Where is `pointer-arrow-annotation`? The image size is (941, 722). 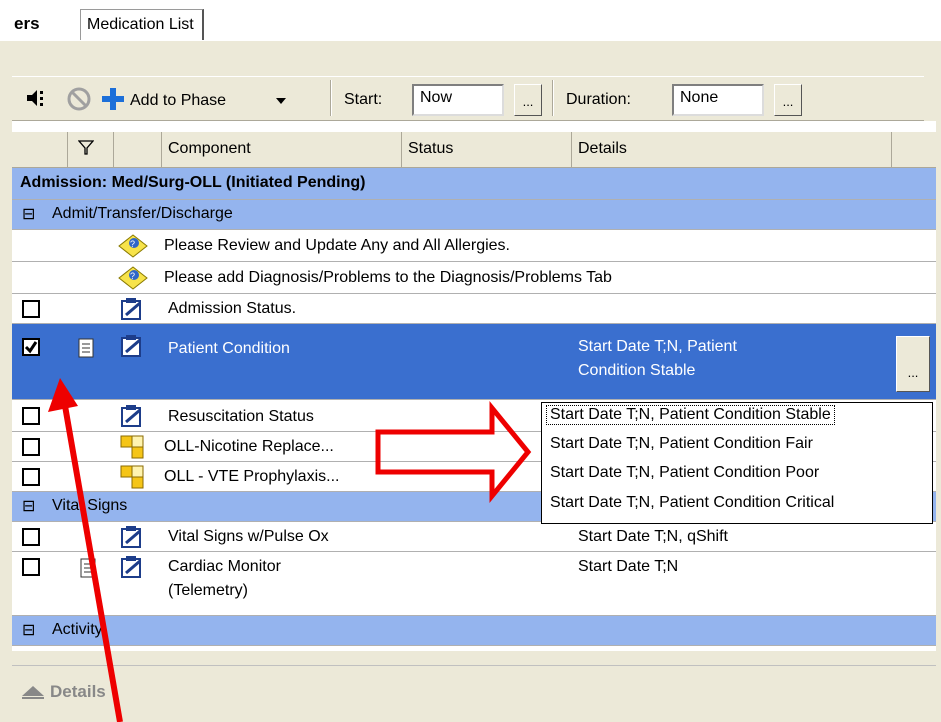
pointer-arrow-annotation is located at coordinates (85, 550).